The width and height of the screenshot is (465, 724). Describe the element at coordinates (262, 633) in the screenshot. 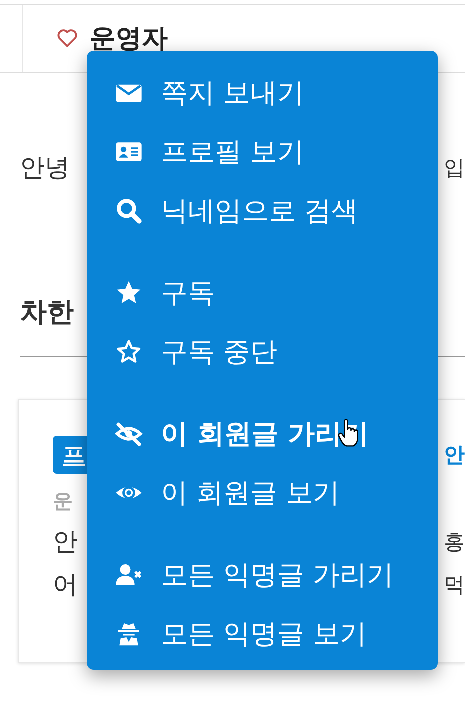

I see `menu-item: 모든 익명글 보기` at that location.